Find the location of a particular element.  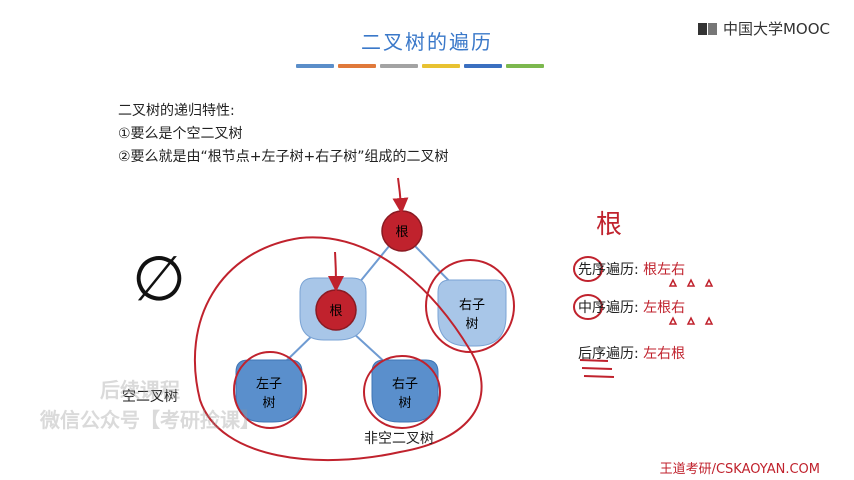

right-top-label-2: 树 is located at coordinates (471, 324).